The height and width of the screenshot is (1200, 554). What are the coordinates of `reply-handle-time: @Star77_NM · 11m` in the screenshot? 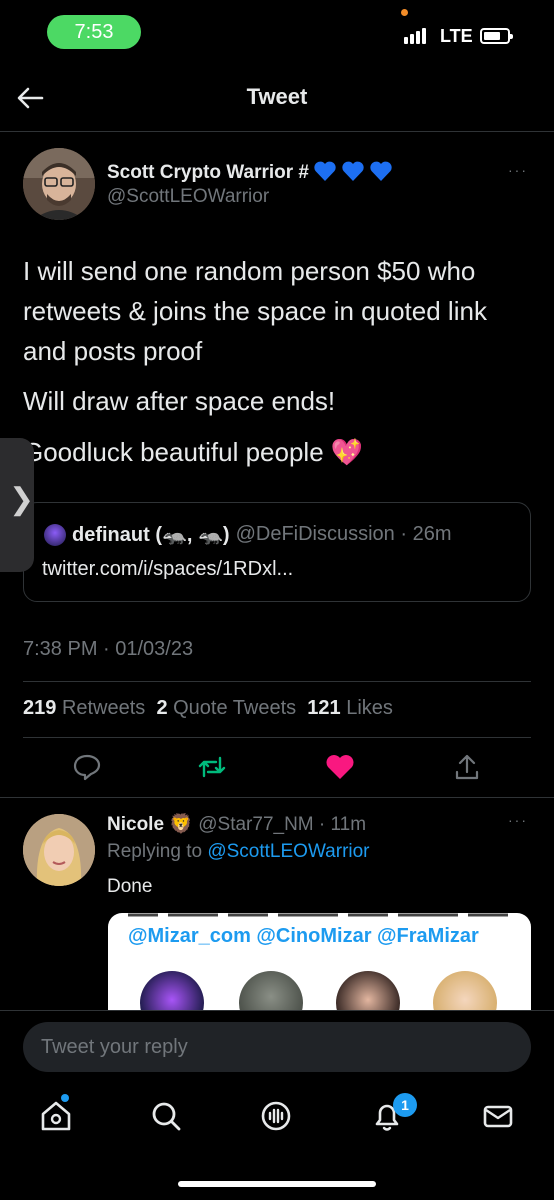 It's located at (282, 824).